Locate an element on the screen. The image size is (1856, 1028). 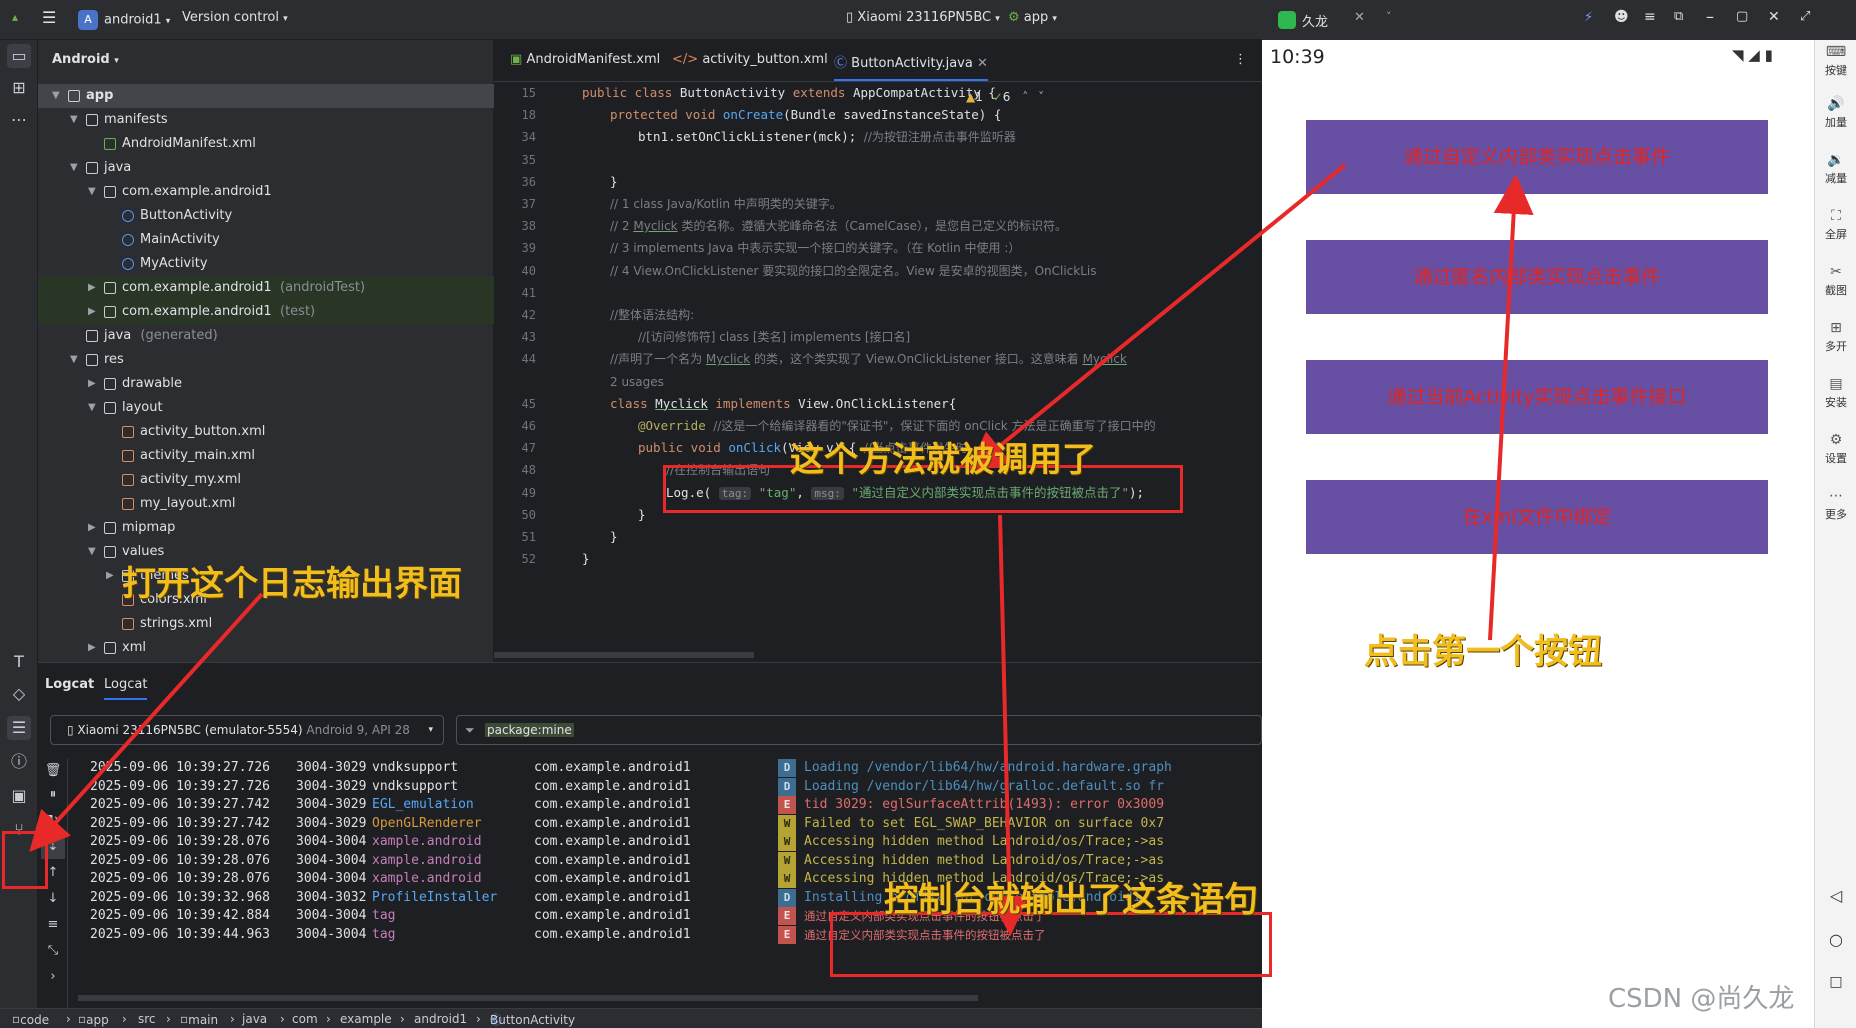
popout-icon: ⧉ is located at coordinates (1678, 16).